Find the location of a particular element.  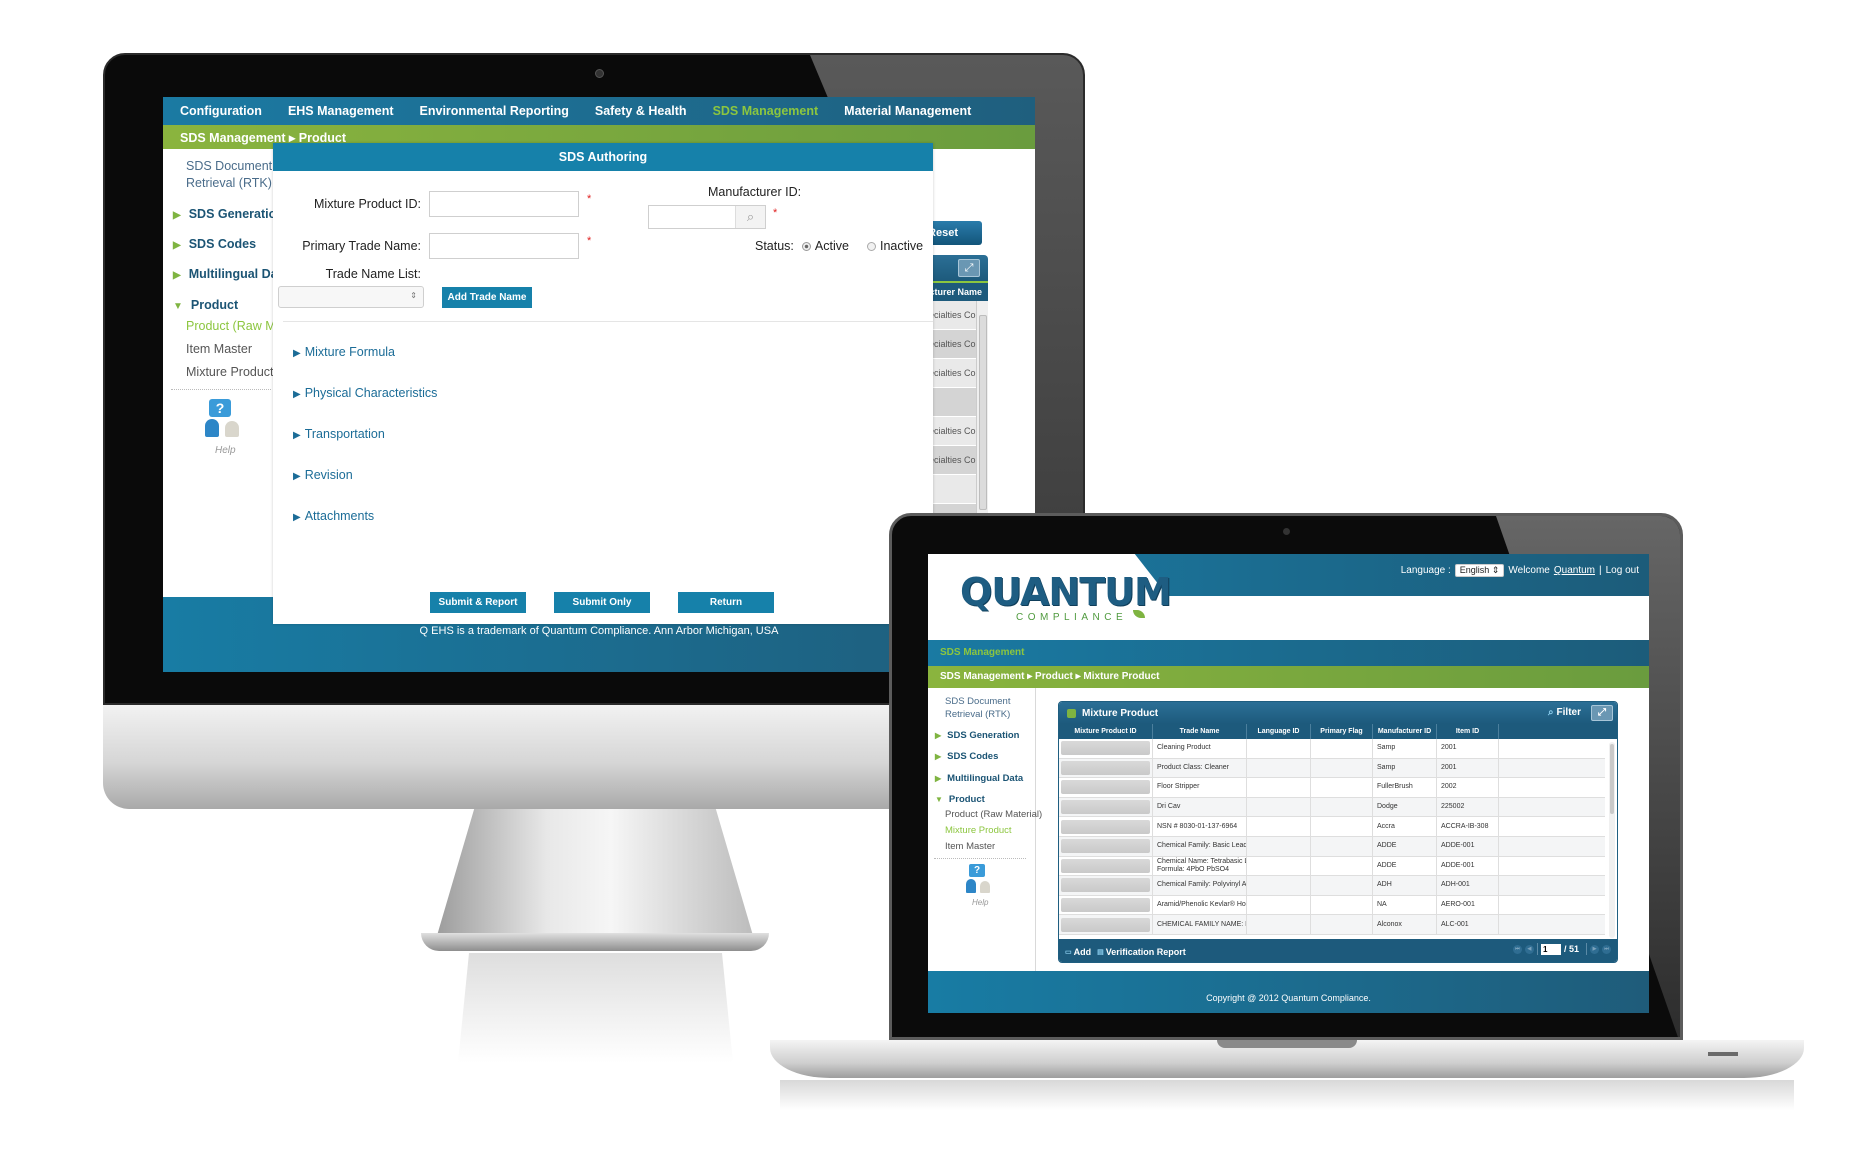

first-page-icon: ⏮ is located at coordinates (1517, 949).